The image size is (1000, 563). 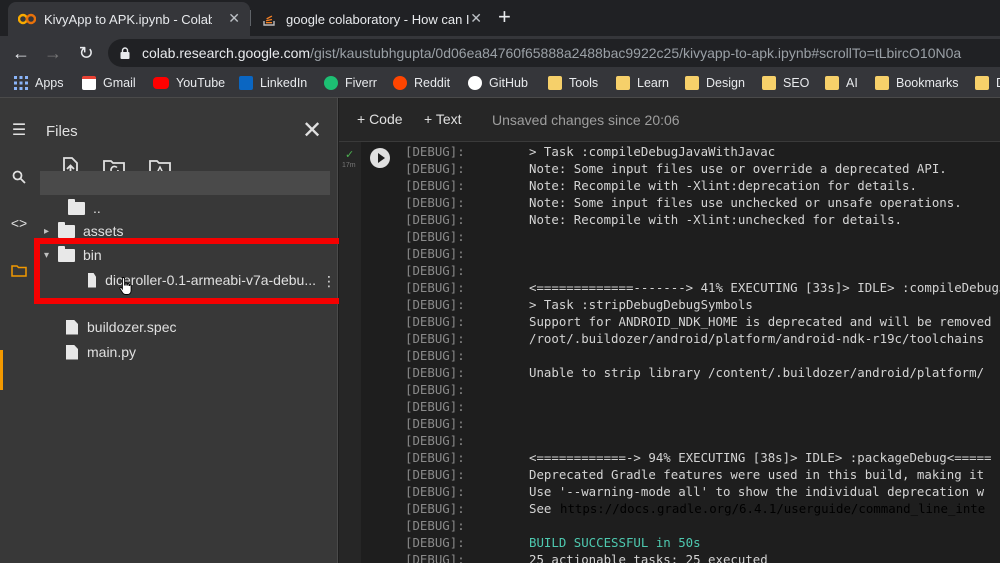 What do you see at coordinates (86, 53) in the screenshot?
I see `reload-icon: ↻` at bounding box center [86, 53].